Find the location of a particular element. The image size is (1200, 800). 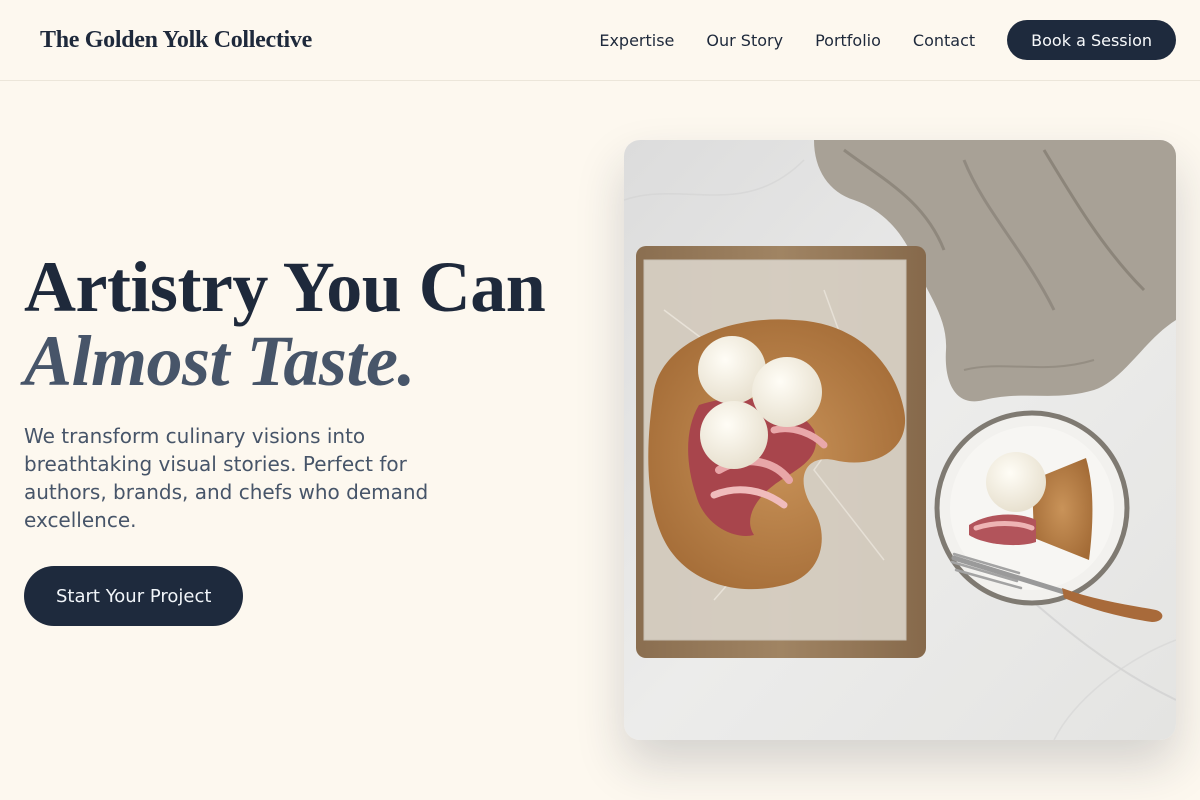

nav-link-portfolio: Portfolio is located at coordinates (848, 40).